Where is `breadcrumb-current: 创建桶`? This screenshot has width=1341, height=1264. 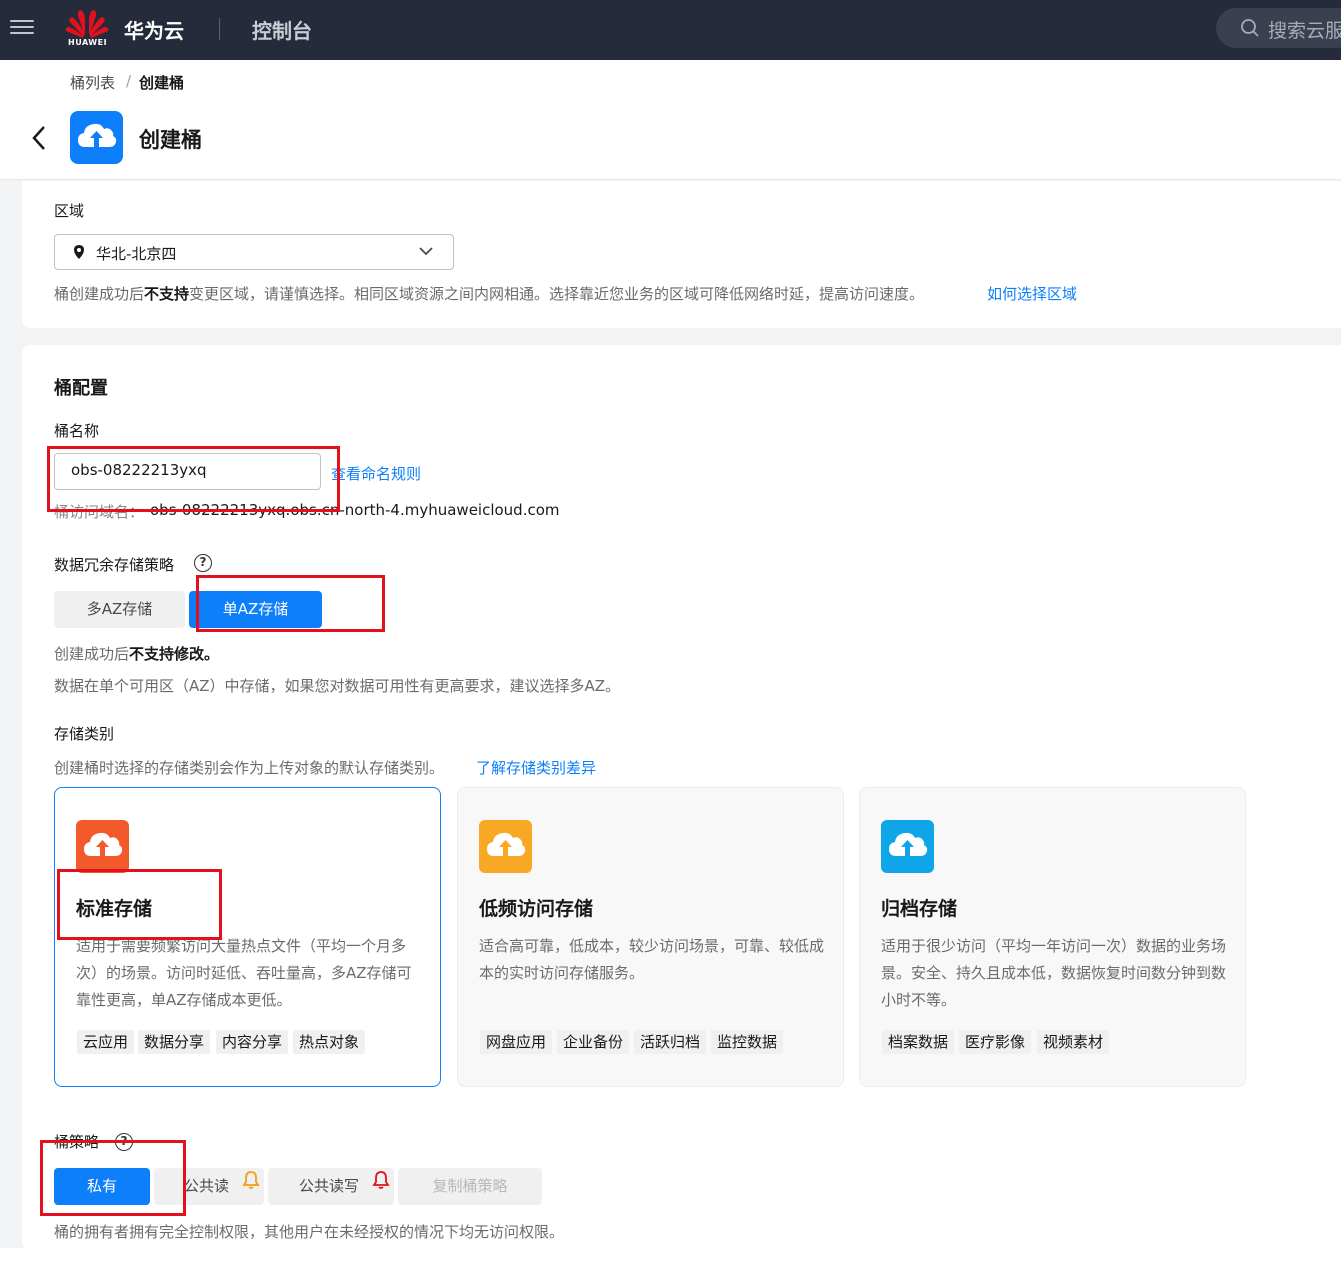 breadcrumb-current: 创建桶 is located at coordinates (162, 83).